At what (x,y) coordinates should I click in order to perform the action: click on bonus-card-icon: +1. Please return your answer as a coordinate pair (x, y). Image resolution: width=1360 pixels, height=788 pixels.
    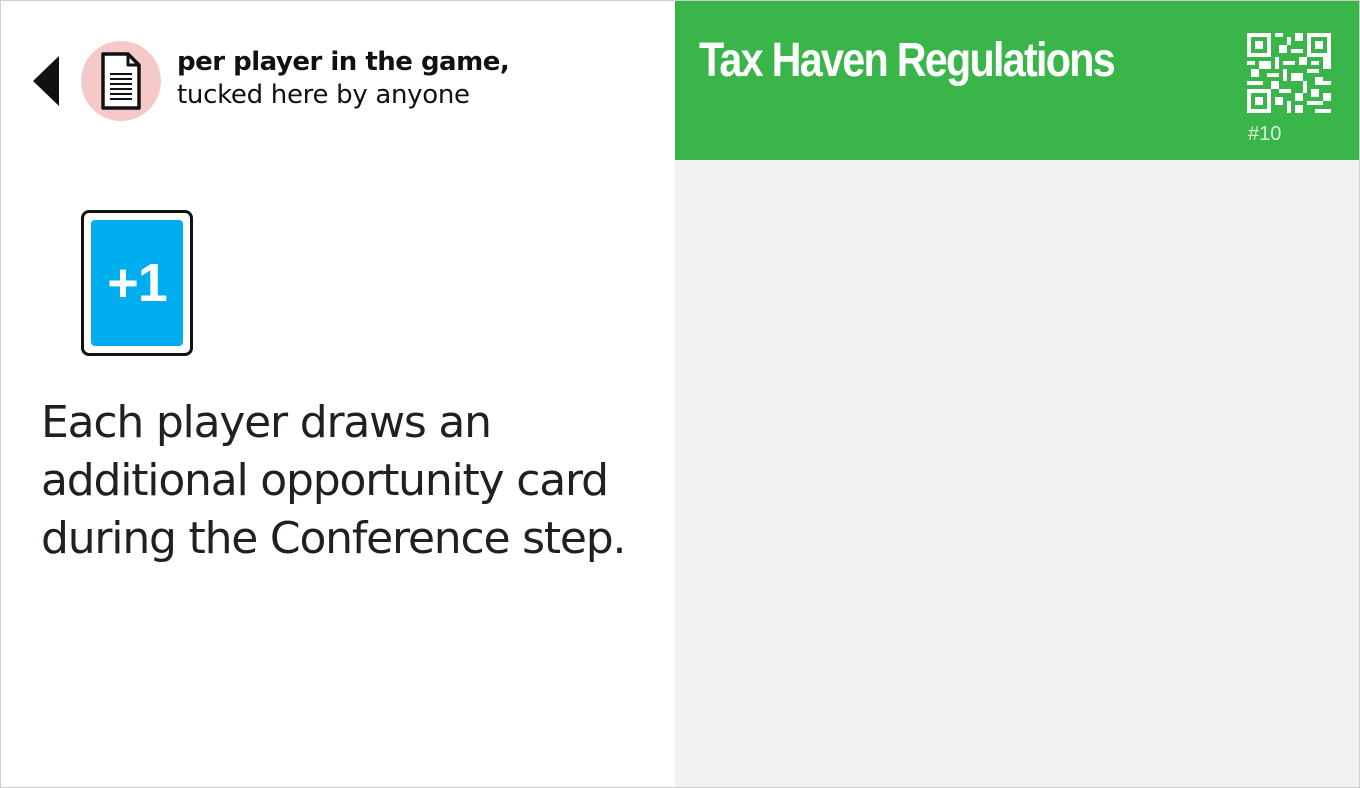
    Looking at the image, I should click on (137, 283).